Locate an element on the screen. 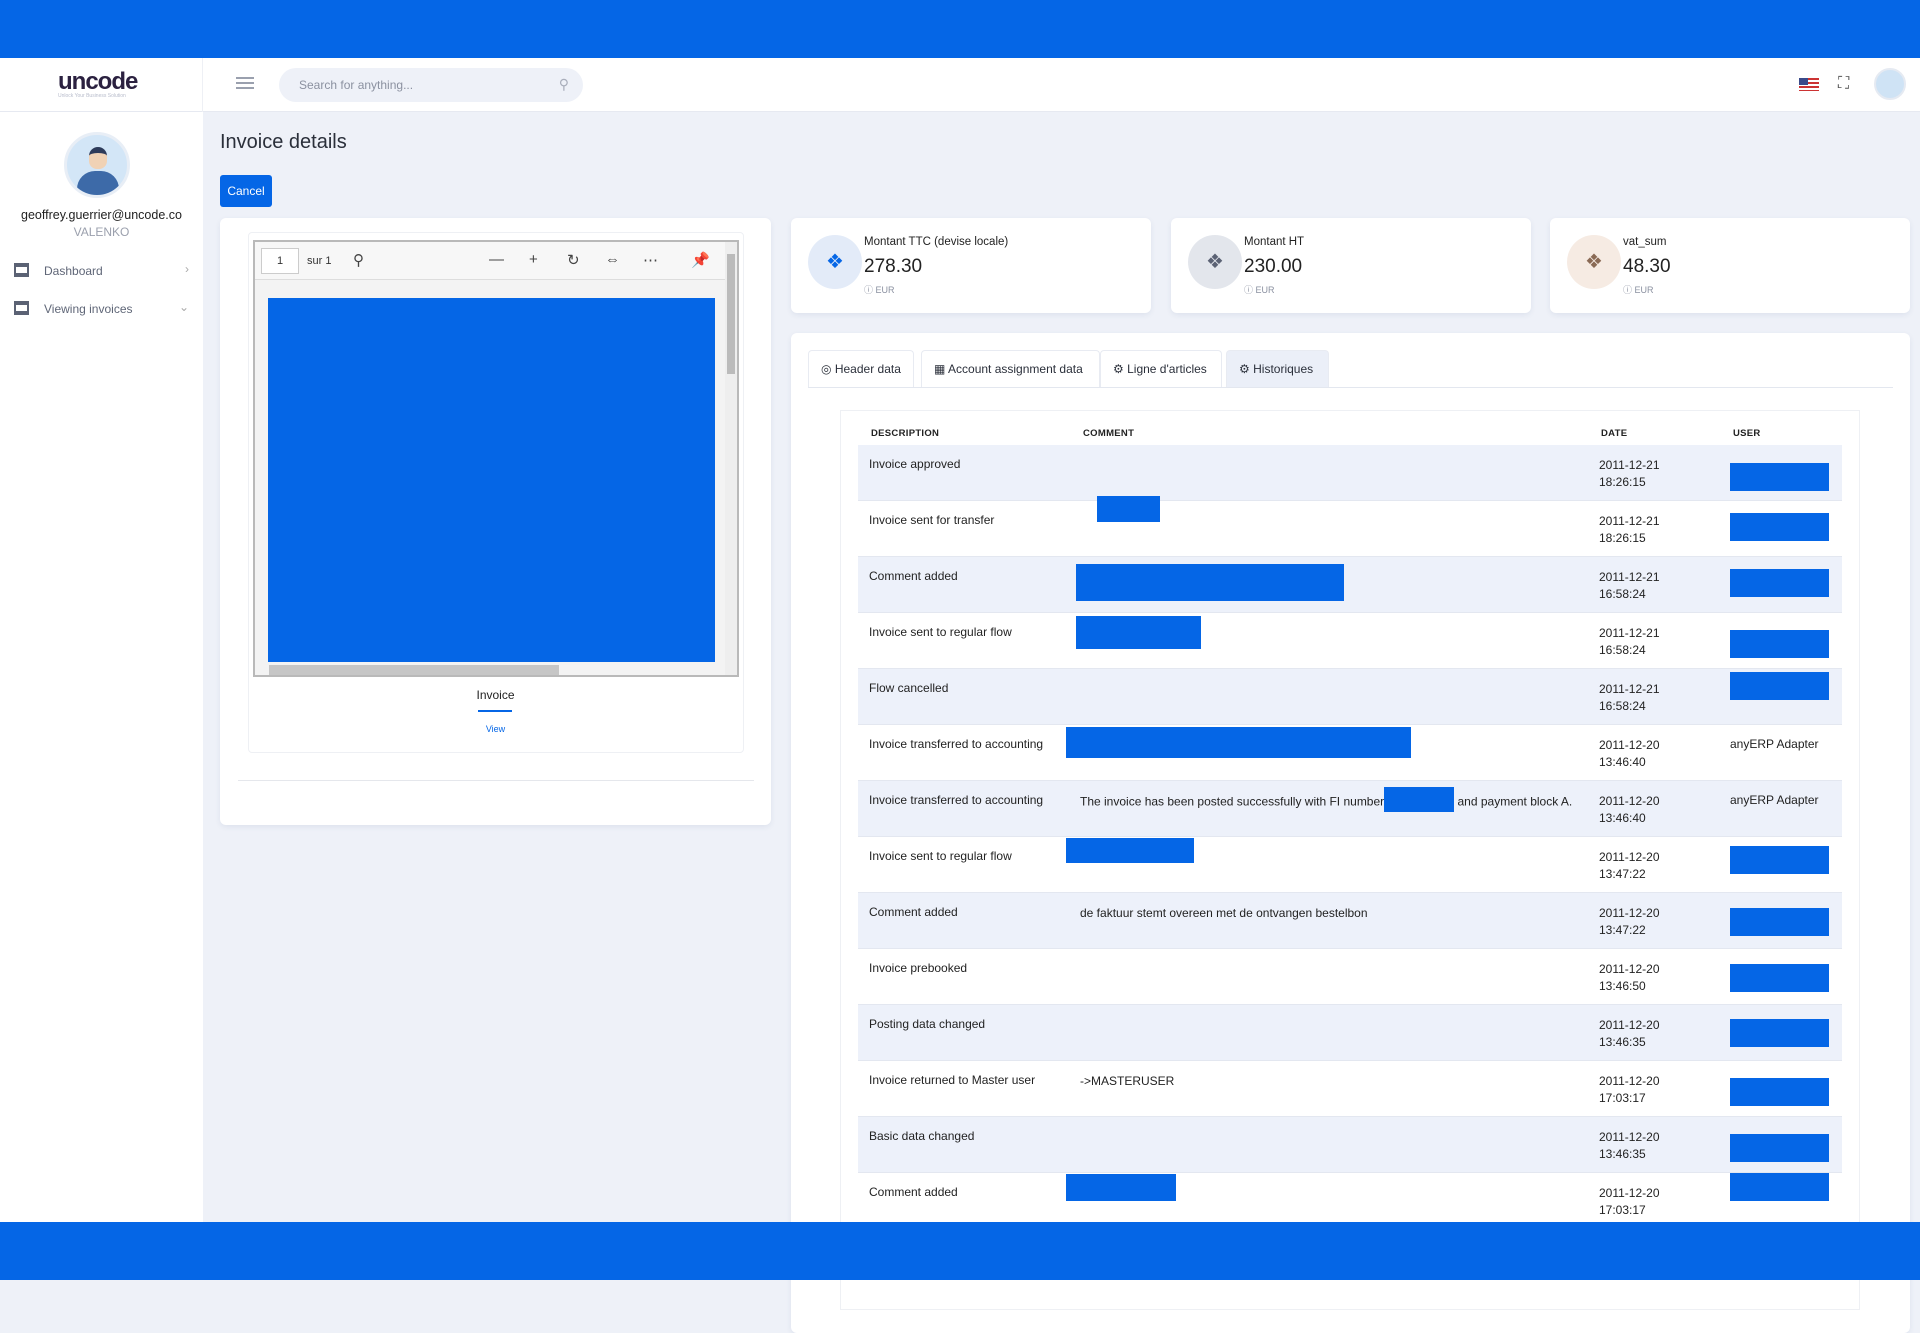  stat-card-vat: ❖ vat_sum 48.30 ⓘ EUR is located at coordinates (1730, 265).